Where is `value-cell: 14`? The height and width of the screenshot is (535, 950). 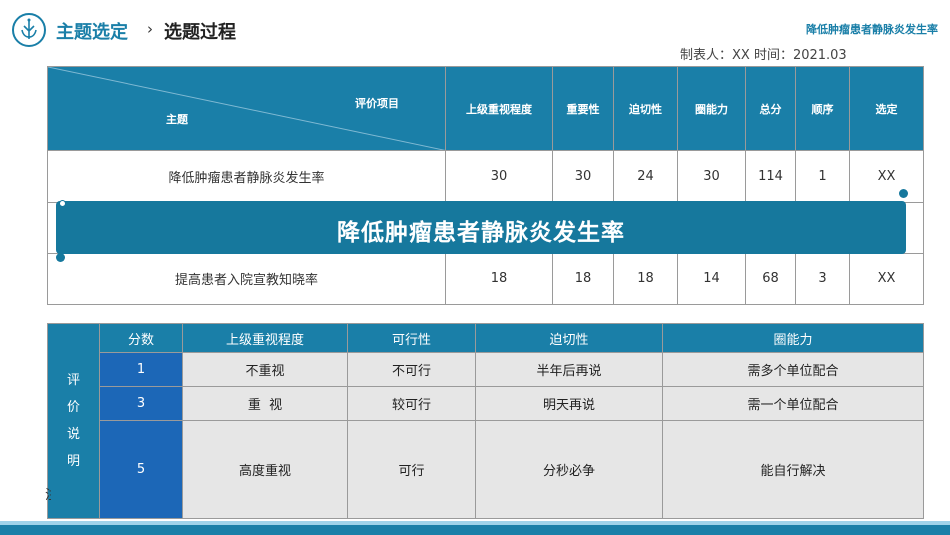 value-cell: 14 is located at coordinates (711, 279).